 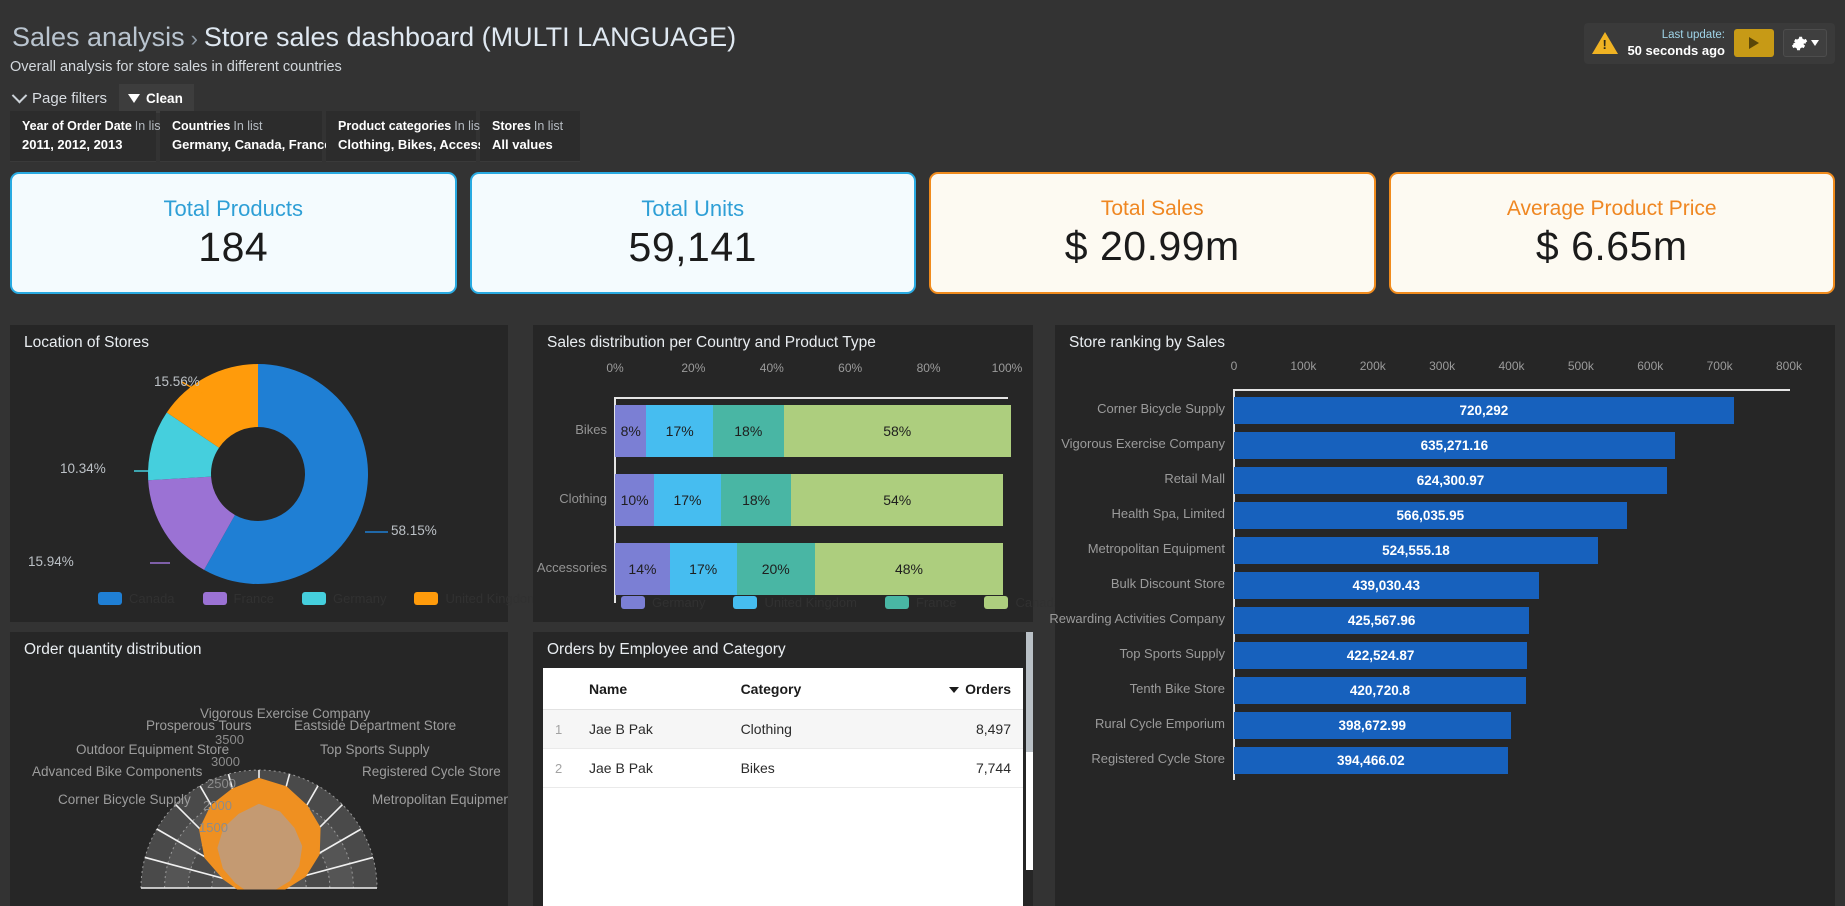 I want to click on radar-ring-label: 2500, so click(x=221, y=783).